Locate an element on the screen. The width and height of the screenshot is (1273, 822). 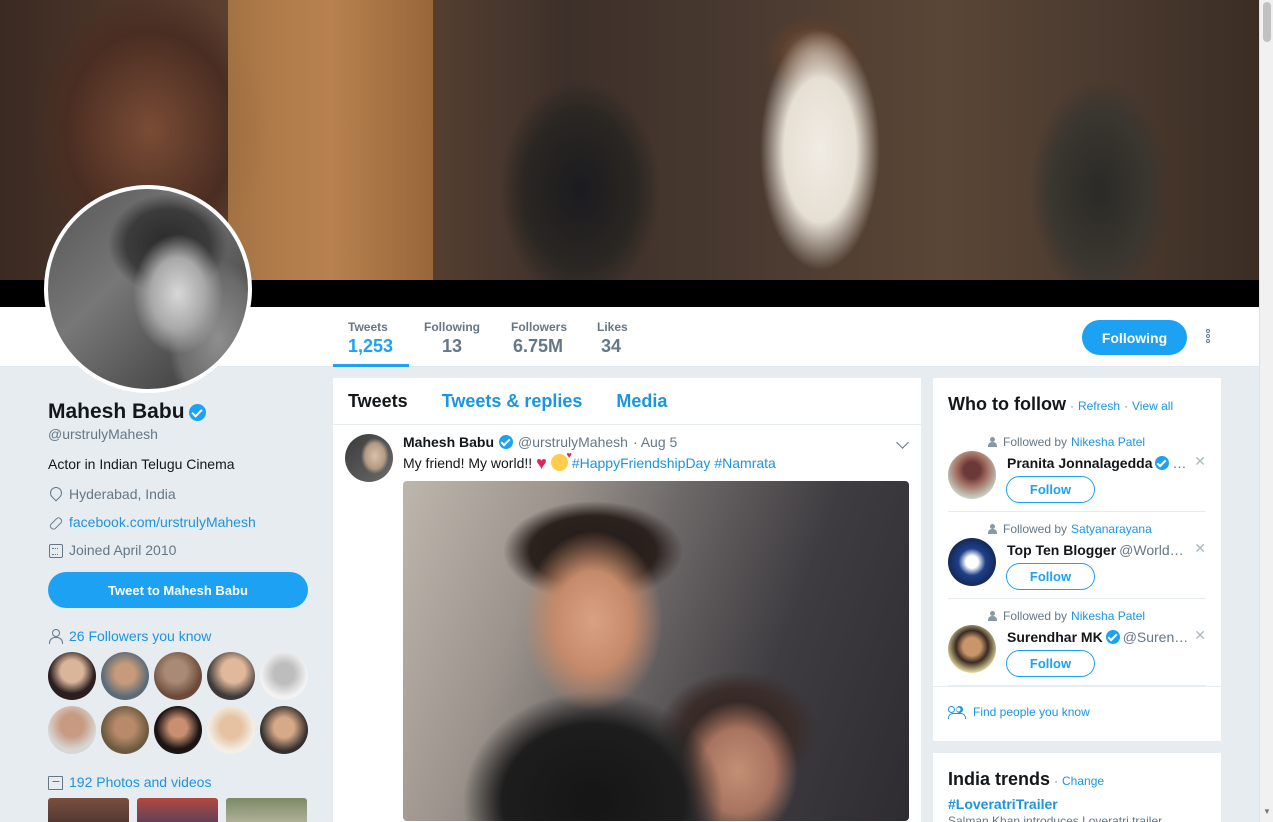
photos-videos-link: 192 Photos and videos is located at coordinates (179, 782).